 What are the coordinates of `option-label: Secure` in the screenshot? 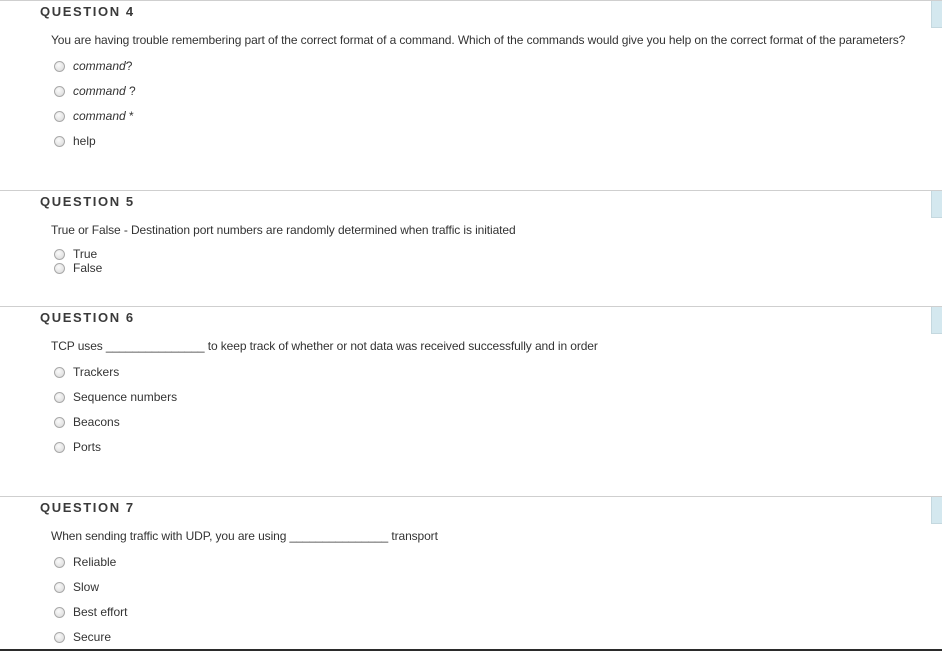 It's located at (92, 637).